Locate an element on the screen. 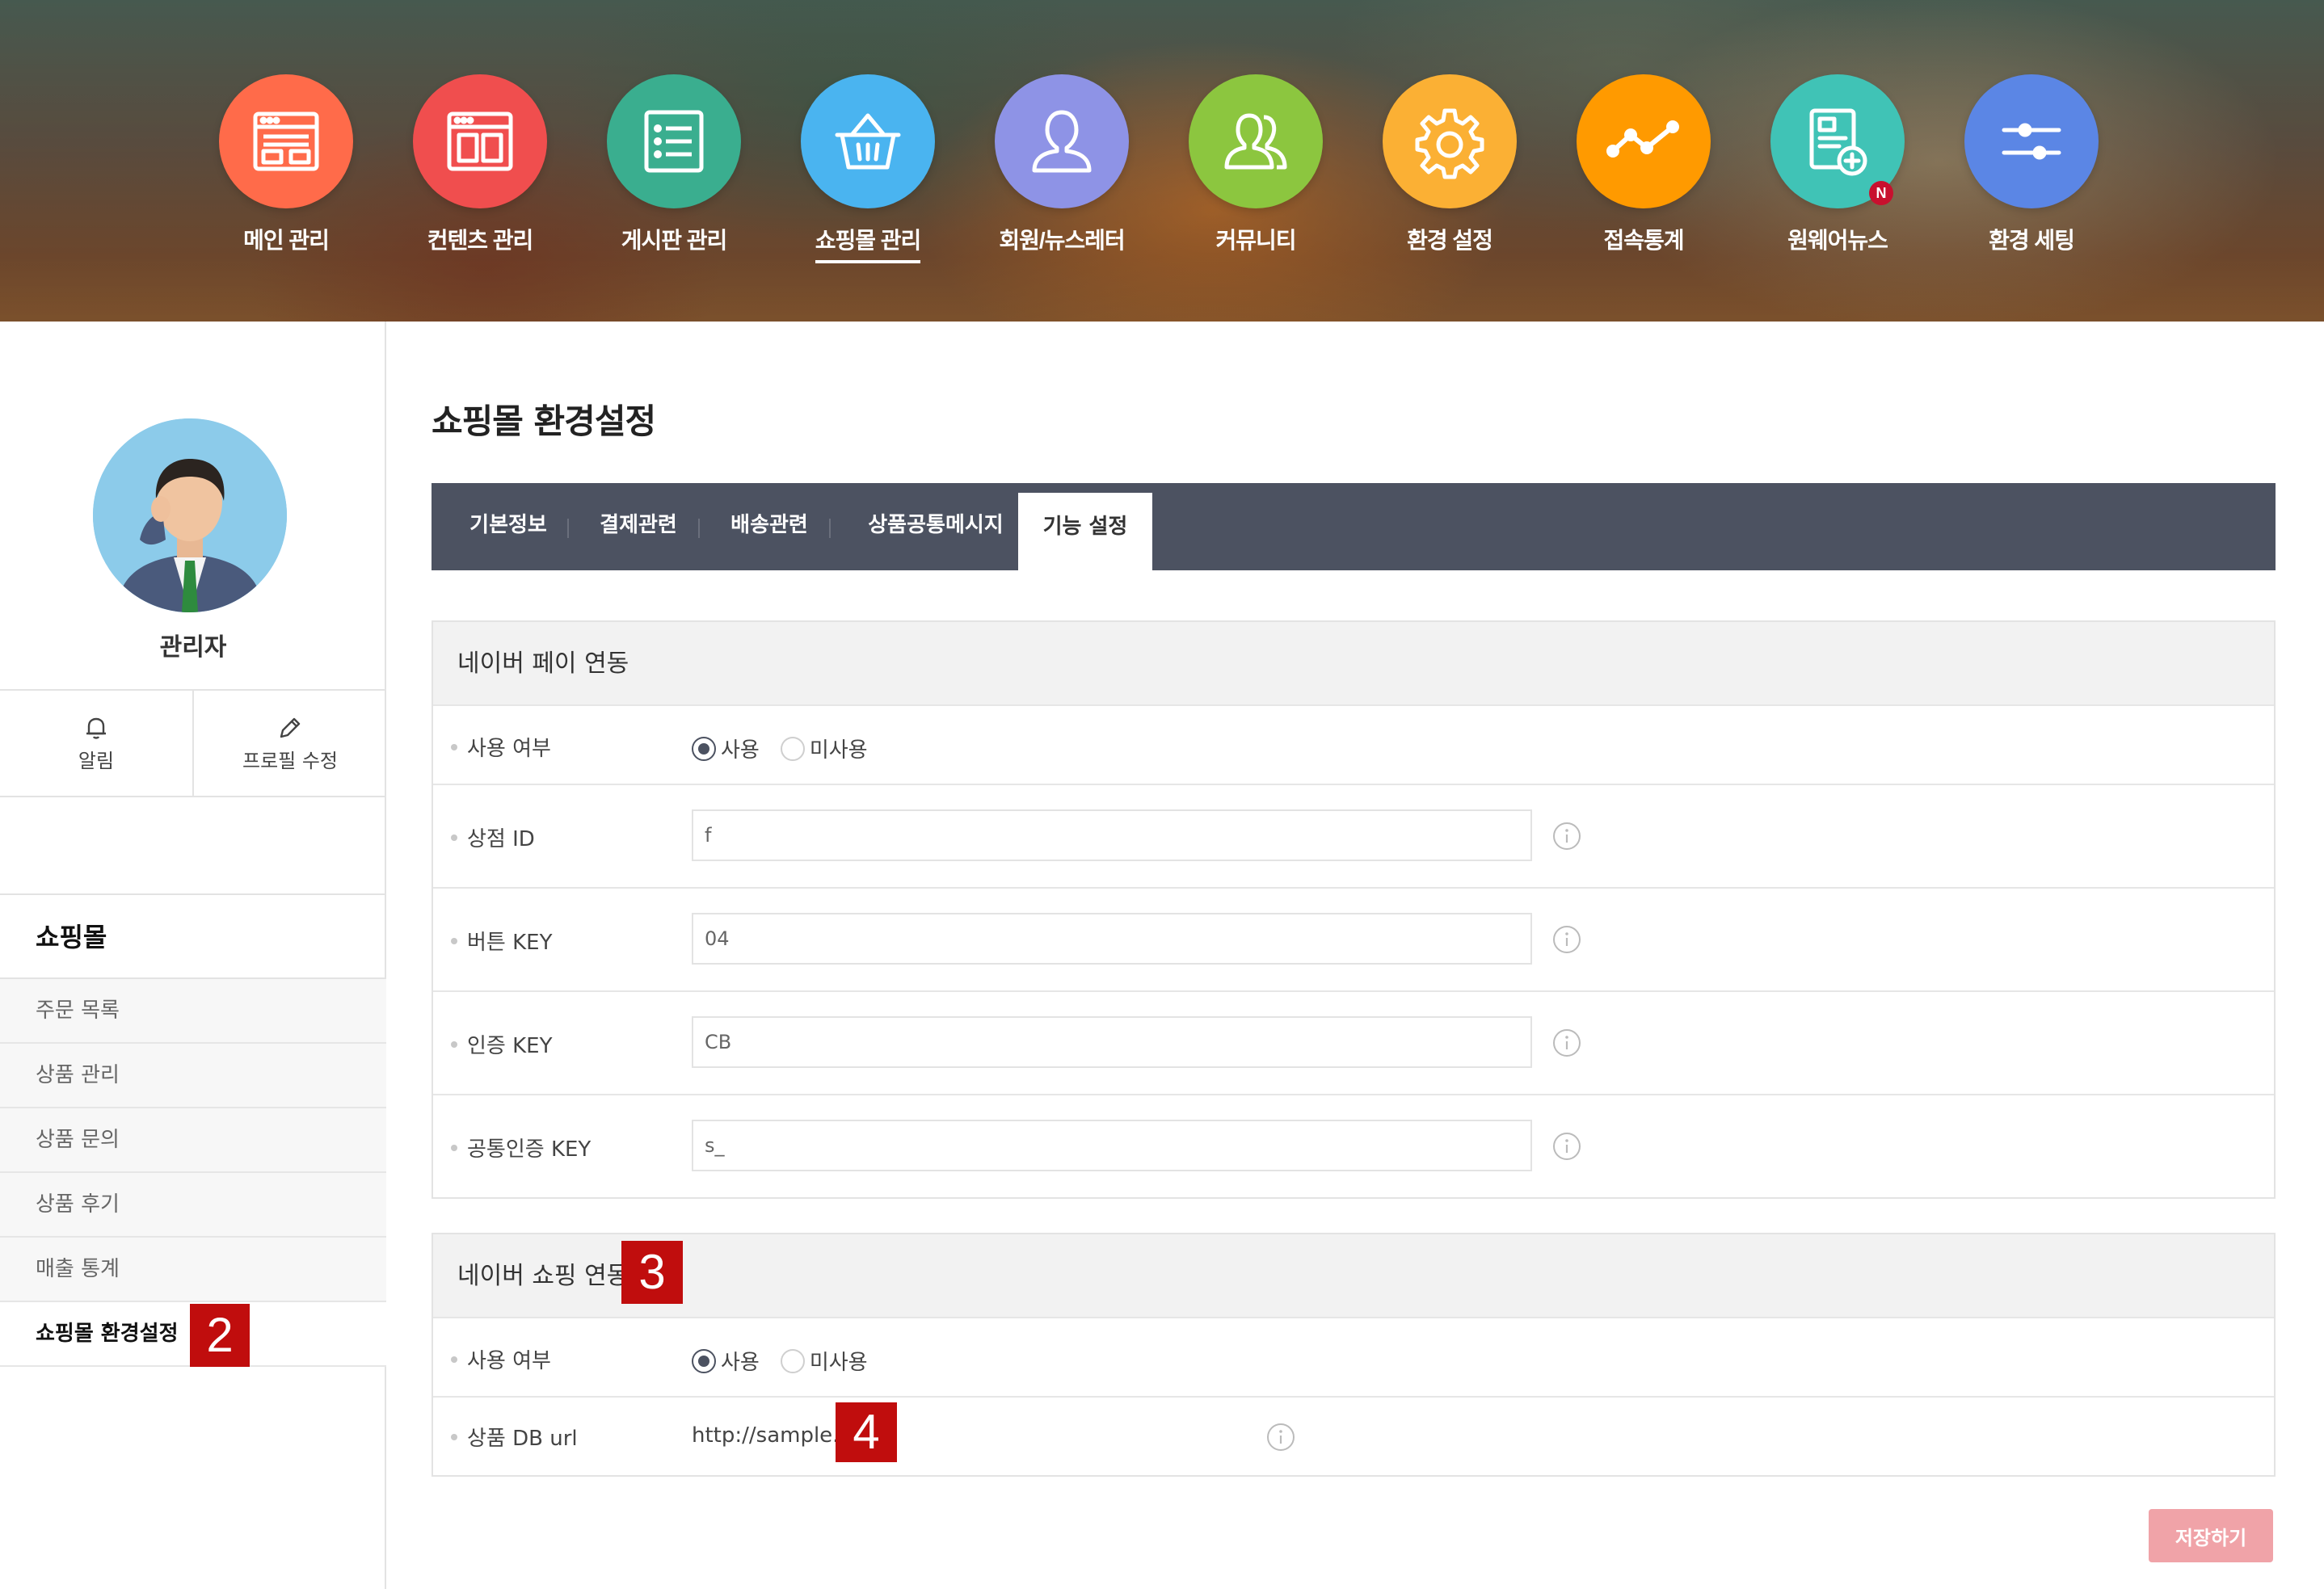  tab-basic-info: 기본정보 is located at coordinates (508, 526).